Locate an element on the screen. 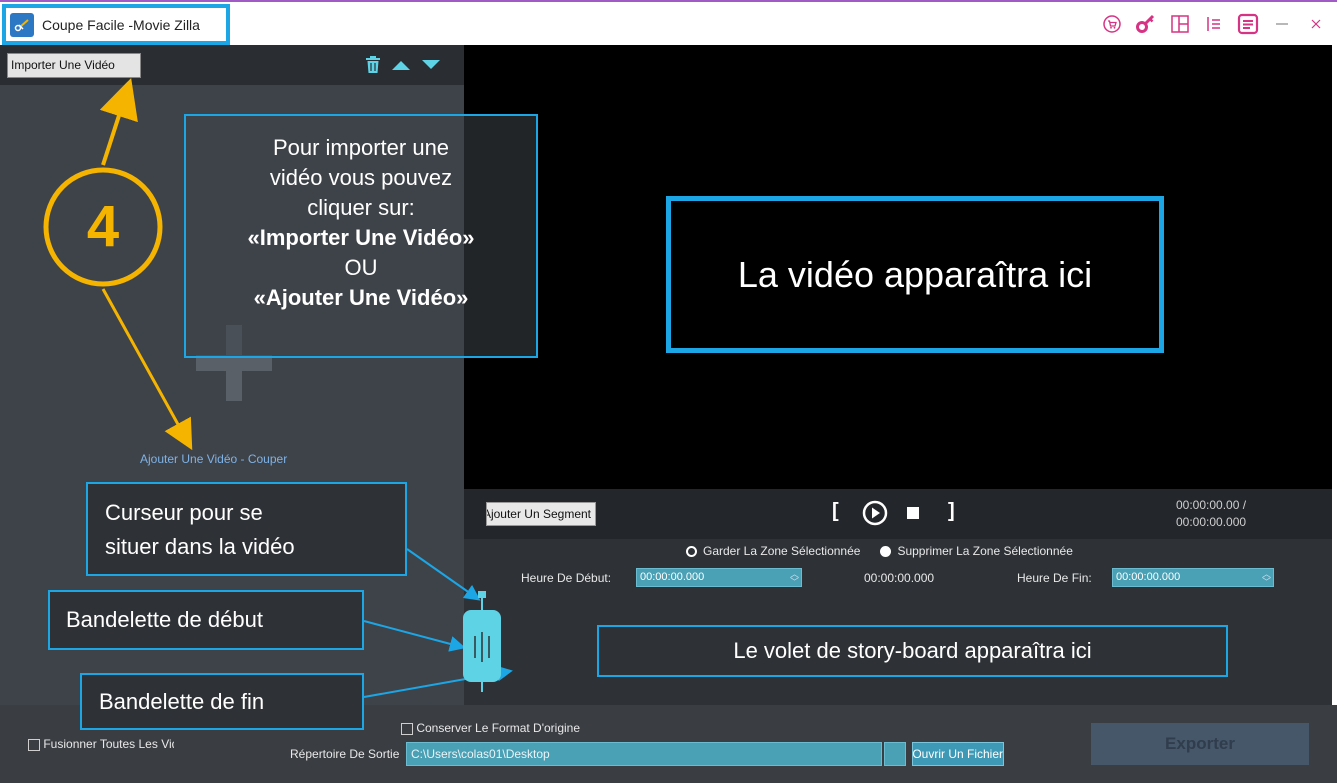  step-number: 4 is located at coordinates (103, 226).